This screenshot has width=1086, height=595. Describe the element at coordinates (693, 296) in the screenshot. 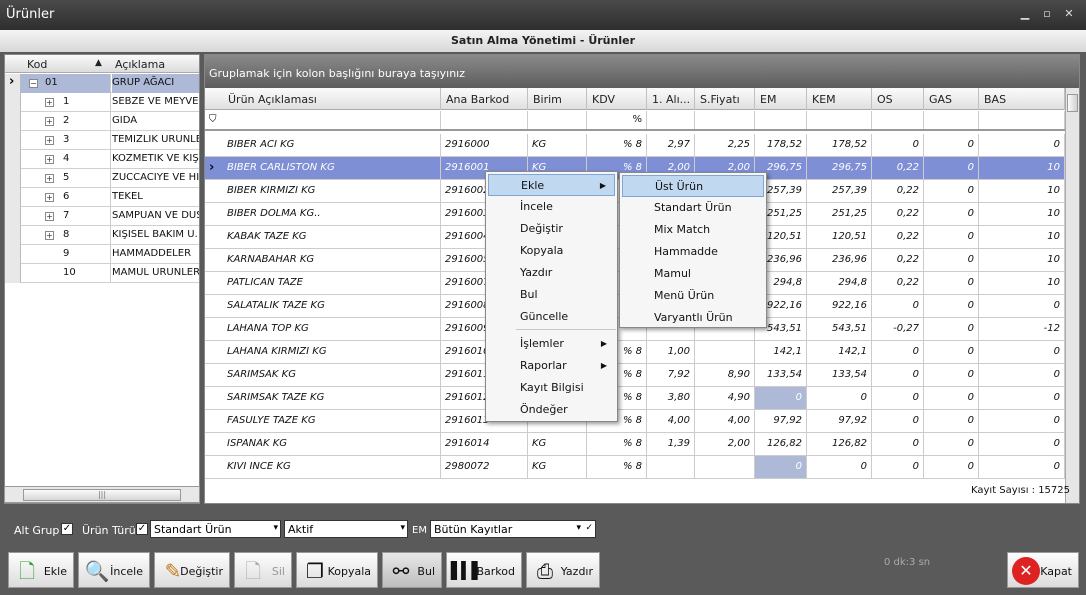

I see `submenu-item: Menü Ürün` at that location.